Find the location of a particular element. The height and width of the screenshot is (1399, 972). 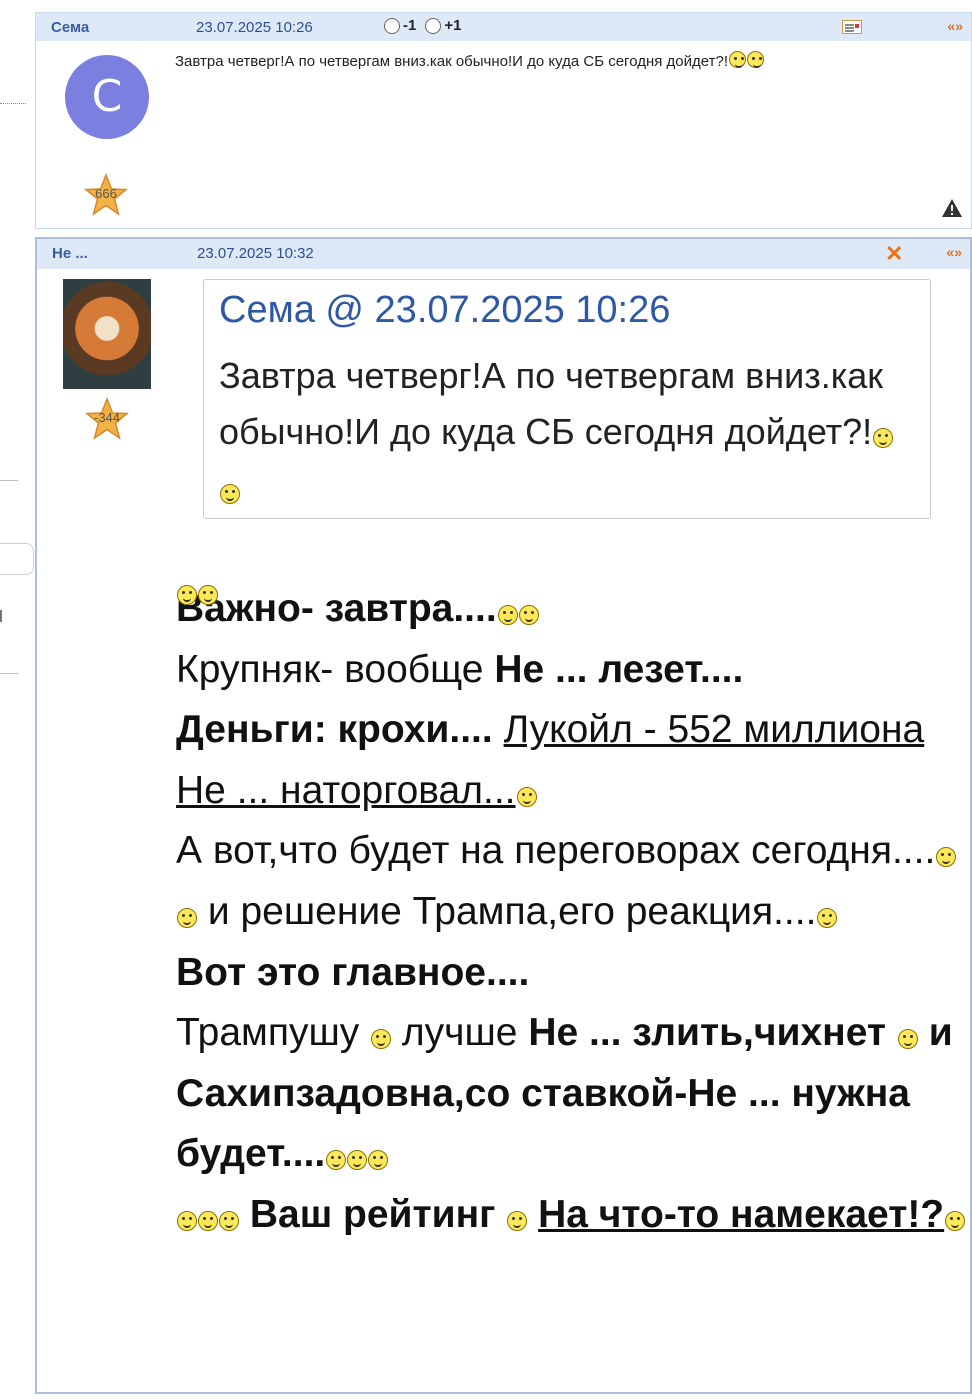

quote-date: 23.07.2025 10:26 is located at coordinates (522, 310).